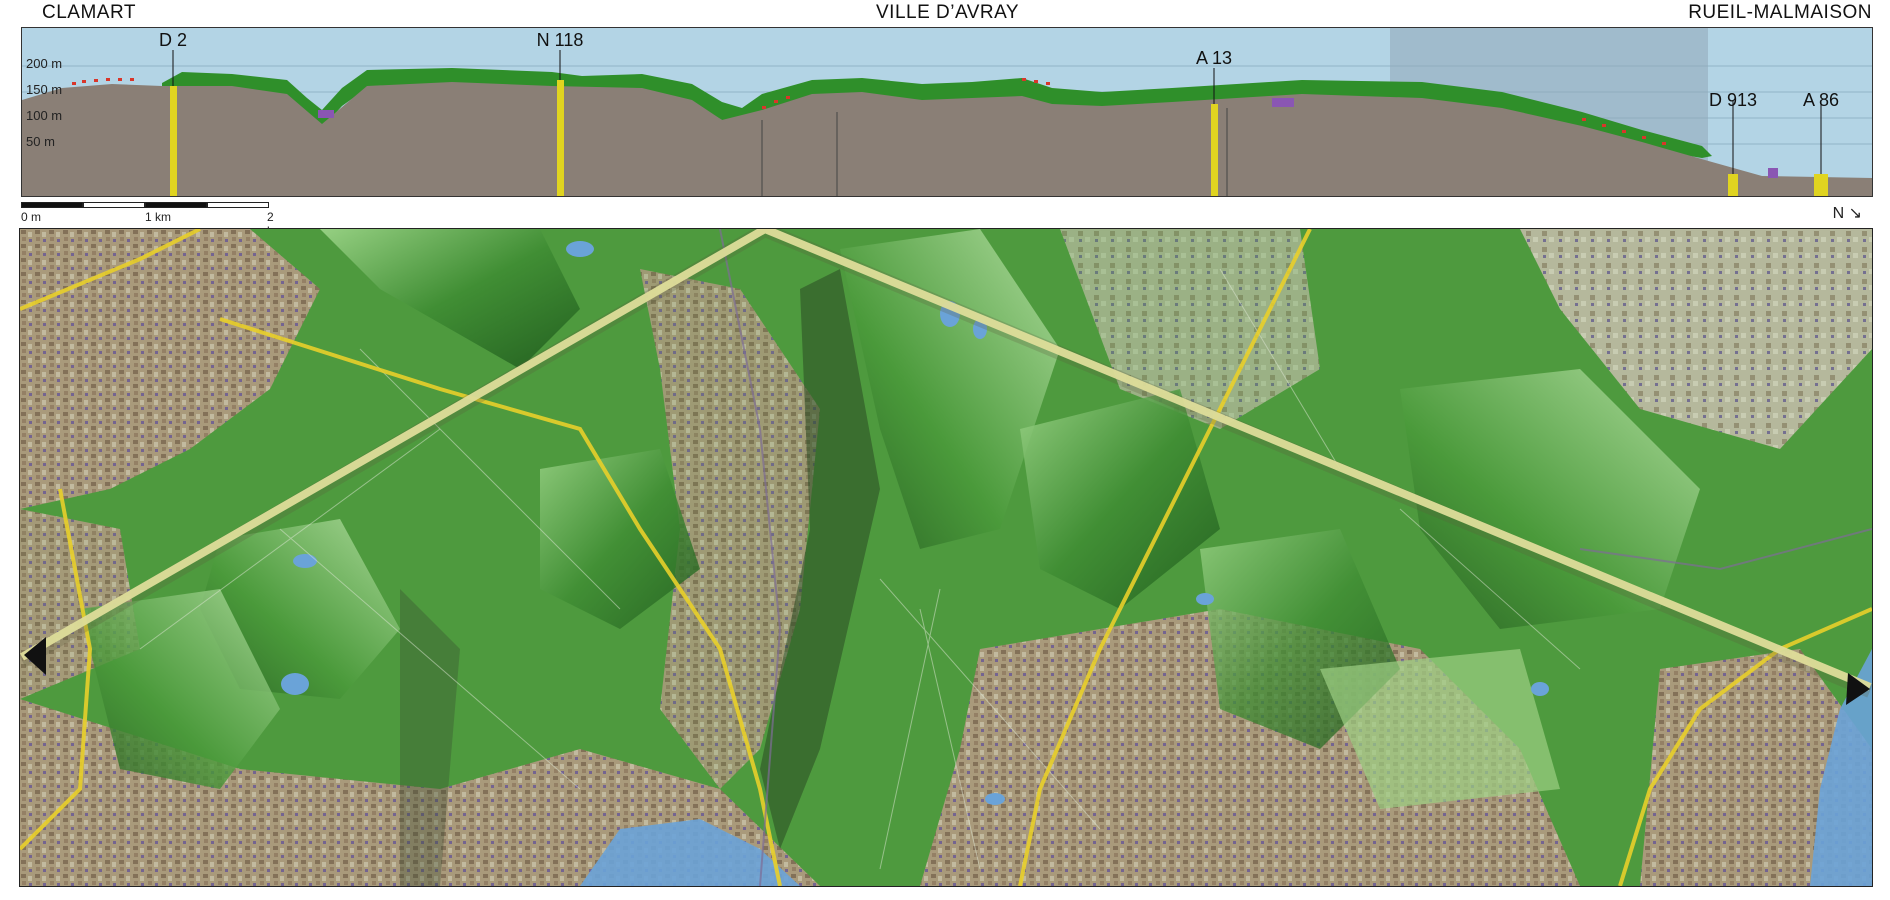 Image resolution: width=1890 pixels, height=900 pixels. I want to click on elevation-label-150: 150 m, so click(44, 89).